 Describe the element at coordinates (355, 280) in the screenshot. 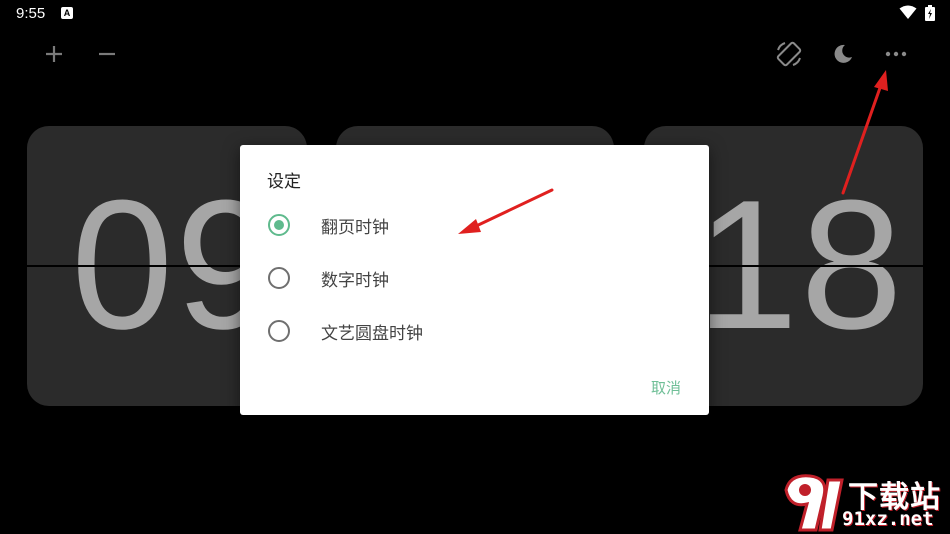

I see `option-label: 数字时钟` at that location.